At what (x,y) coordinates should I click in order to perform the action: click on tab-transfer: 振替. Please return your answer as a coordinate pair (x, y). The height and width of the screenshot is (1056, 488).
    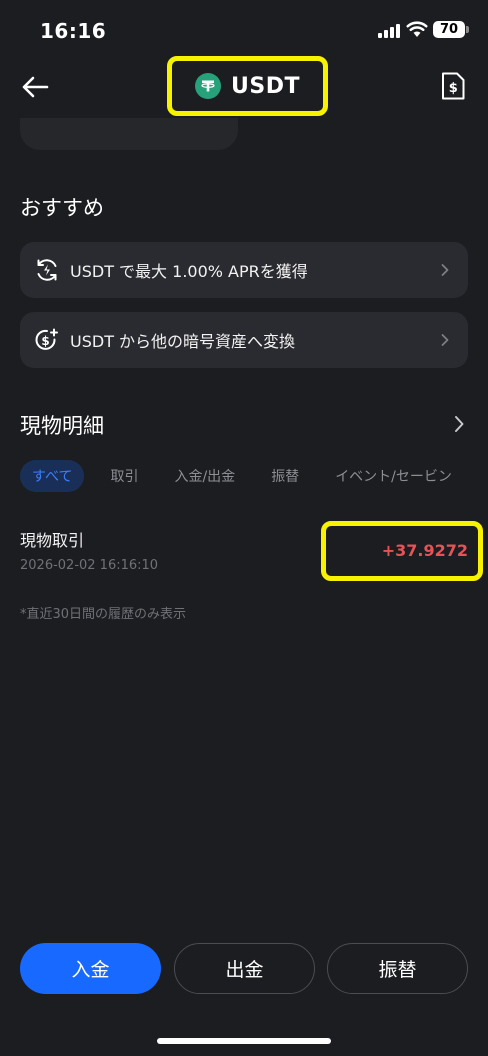
    Looking at the image, I should click on (285, 476).